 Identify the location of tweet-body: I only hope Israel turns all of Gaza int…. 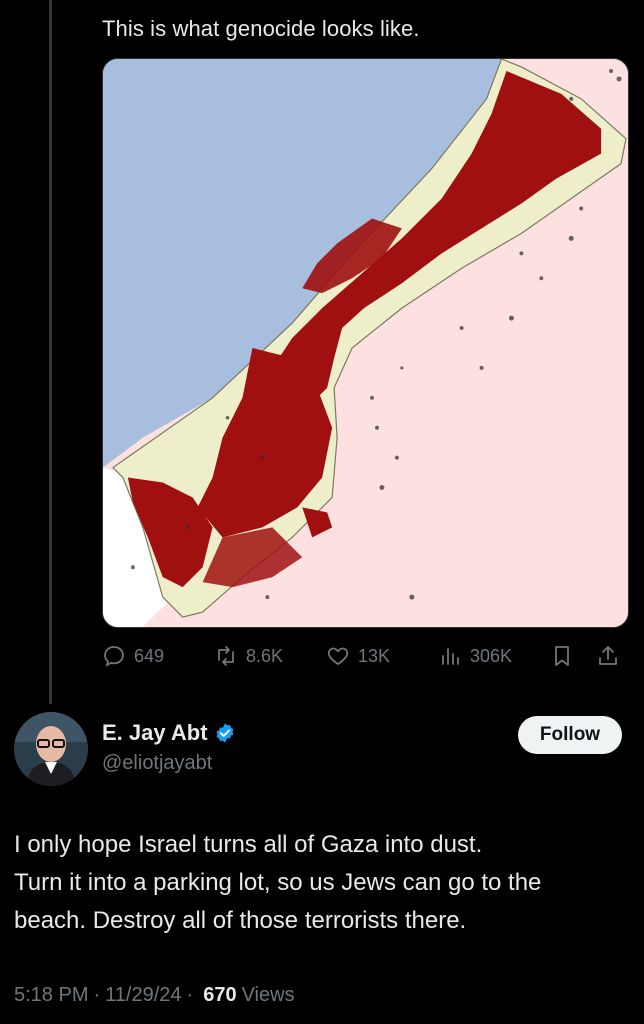
(322, 883).